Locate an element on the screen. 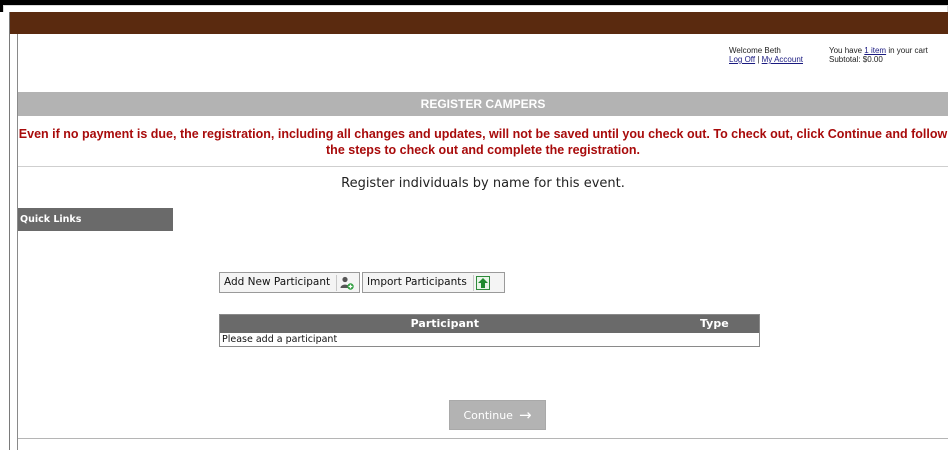 The image size is (948, 450). bottom-divider is located at coordinates (483, 438).